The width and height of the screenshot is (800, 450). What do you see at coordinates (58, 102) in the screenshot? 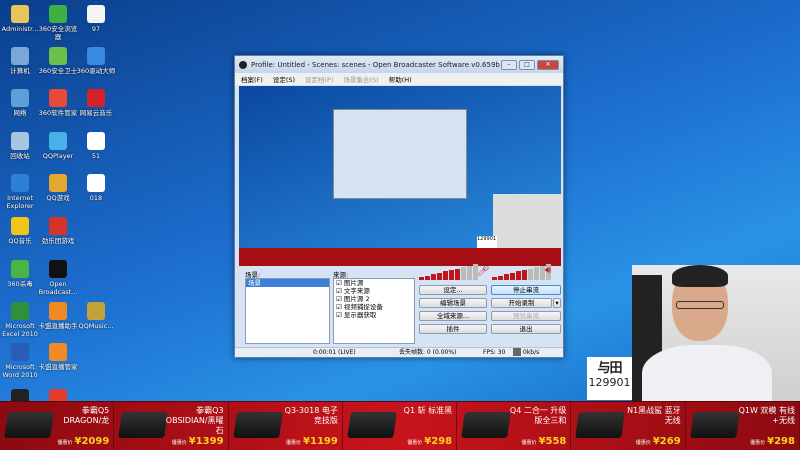
I see `desktop-icon: 360软件管家` at bounding box center [58, 102].